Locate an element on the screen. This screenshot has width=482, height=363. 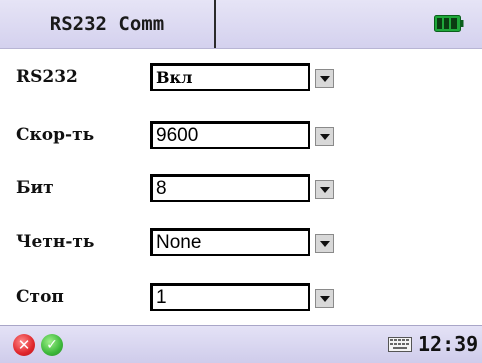
baud-rate-label: Скор-ть is located at coordinates (55, 135).